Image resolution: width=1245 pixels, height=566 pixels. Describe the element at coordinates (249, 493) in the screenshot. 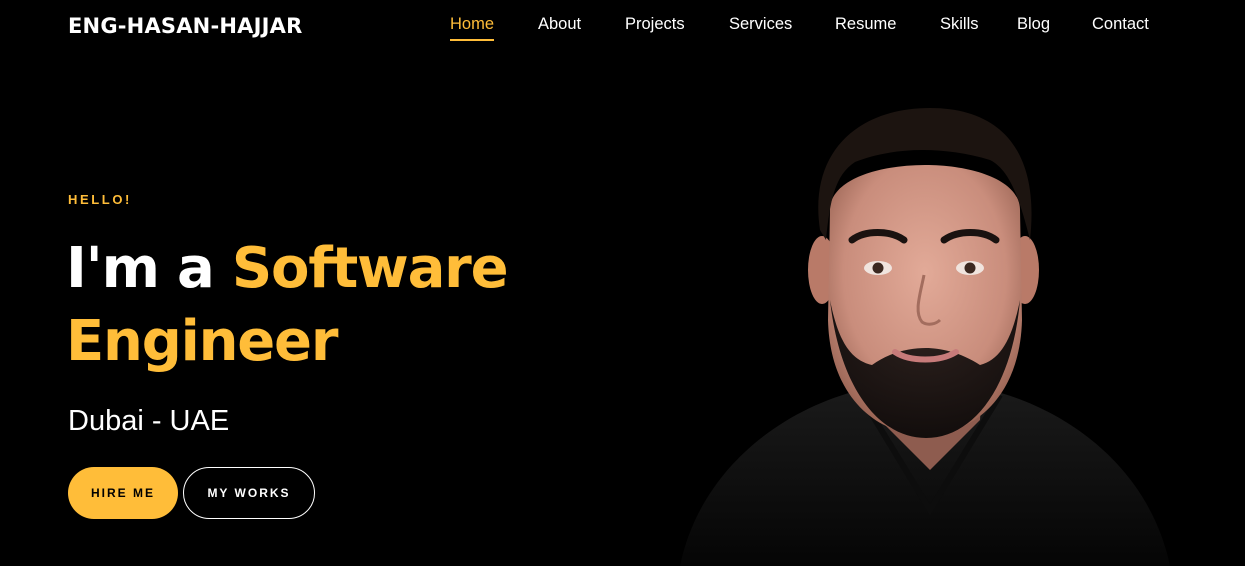

I see `my-works-button: MY WORKS` at that location.